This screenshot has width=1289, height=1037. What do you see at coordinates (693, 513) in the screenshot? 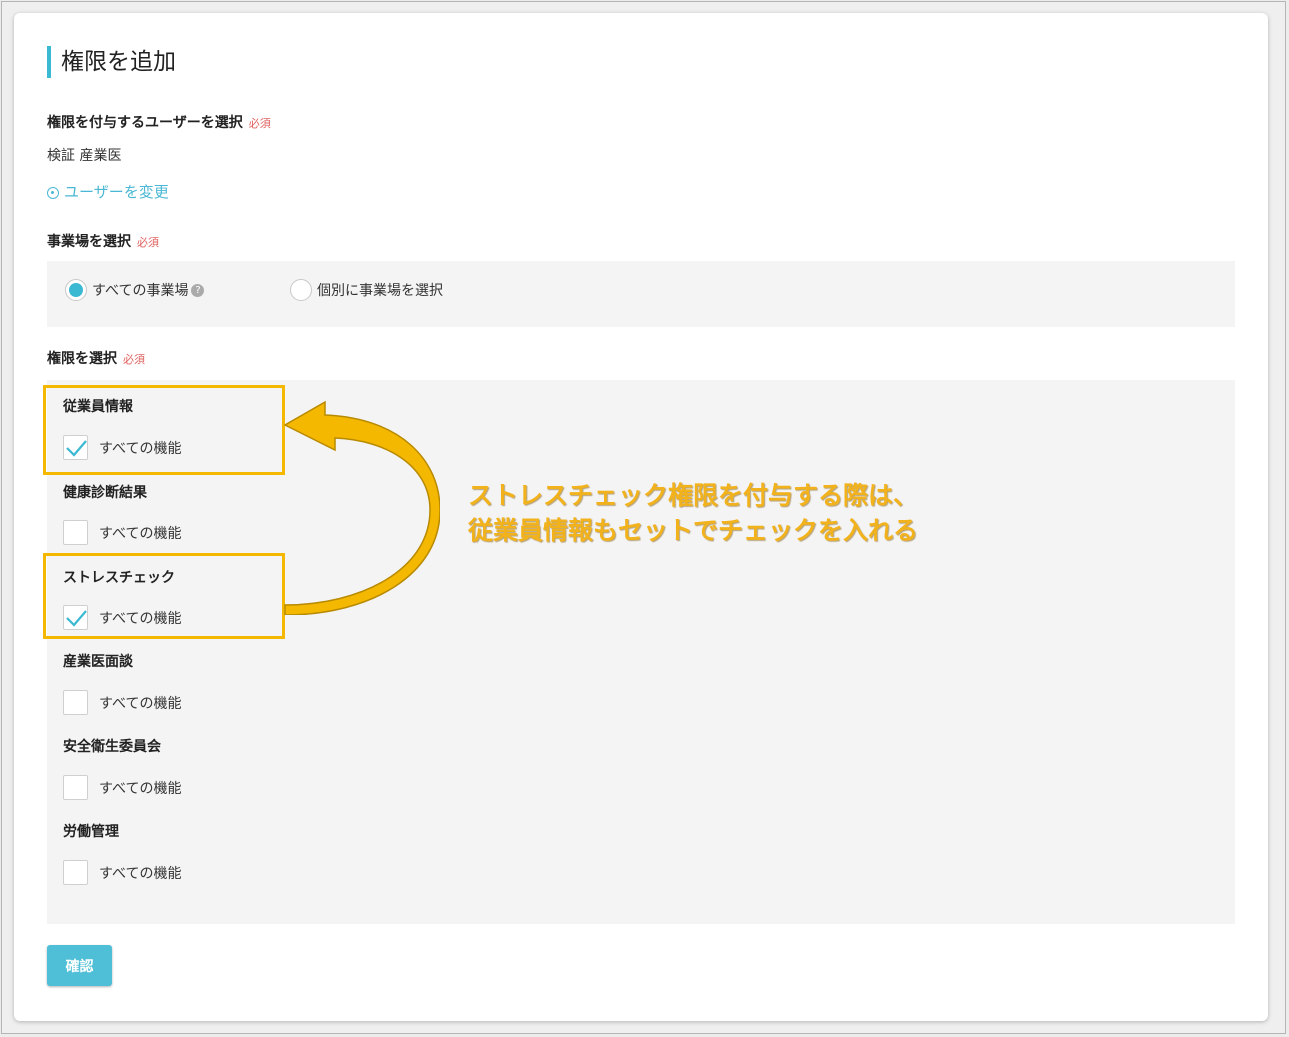
I see `annotation-callout: ストレスチェック権限を付与する際は、 従業員情報もセットでチェックを入れる` at bounding box center [693, 513].